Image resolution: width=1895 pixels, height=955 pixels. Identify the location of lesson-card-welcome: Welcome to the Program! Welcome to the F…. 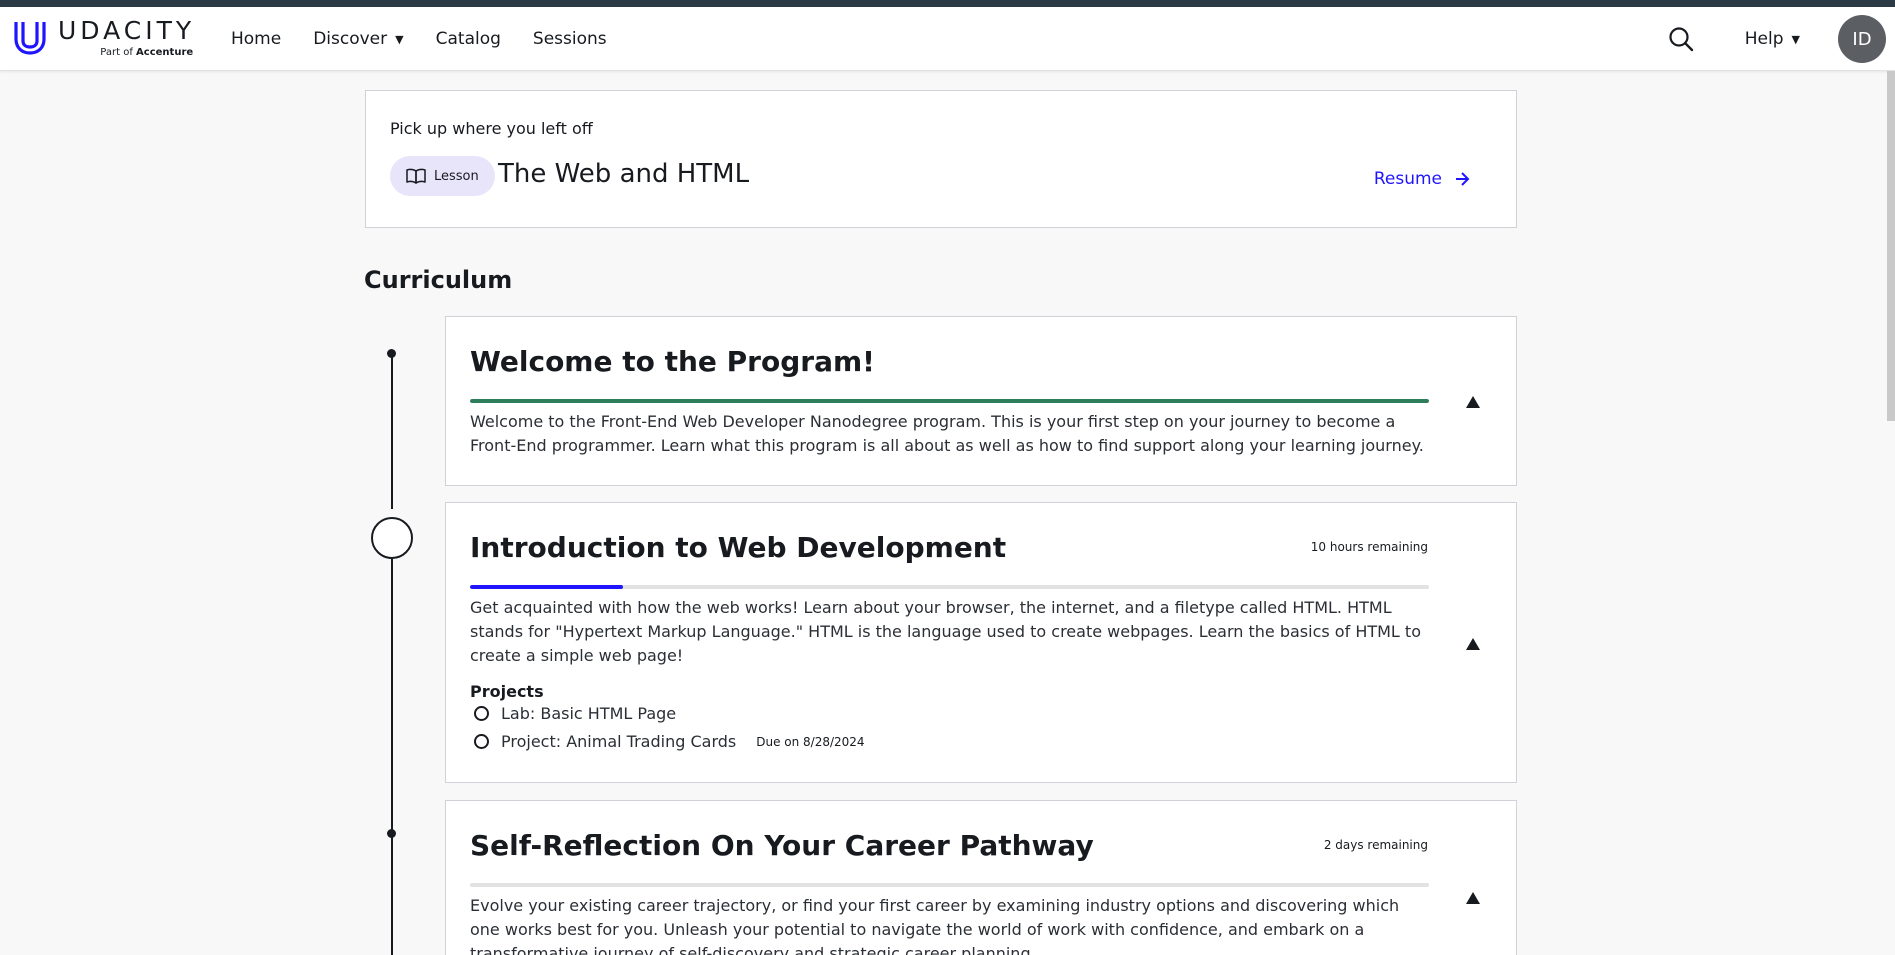
(981, 401).